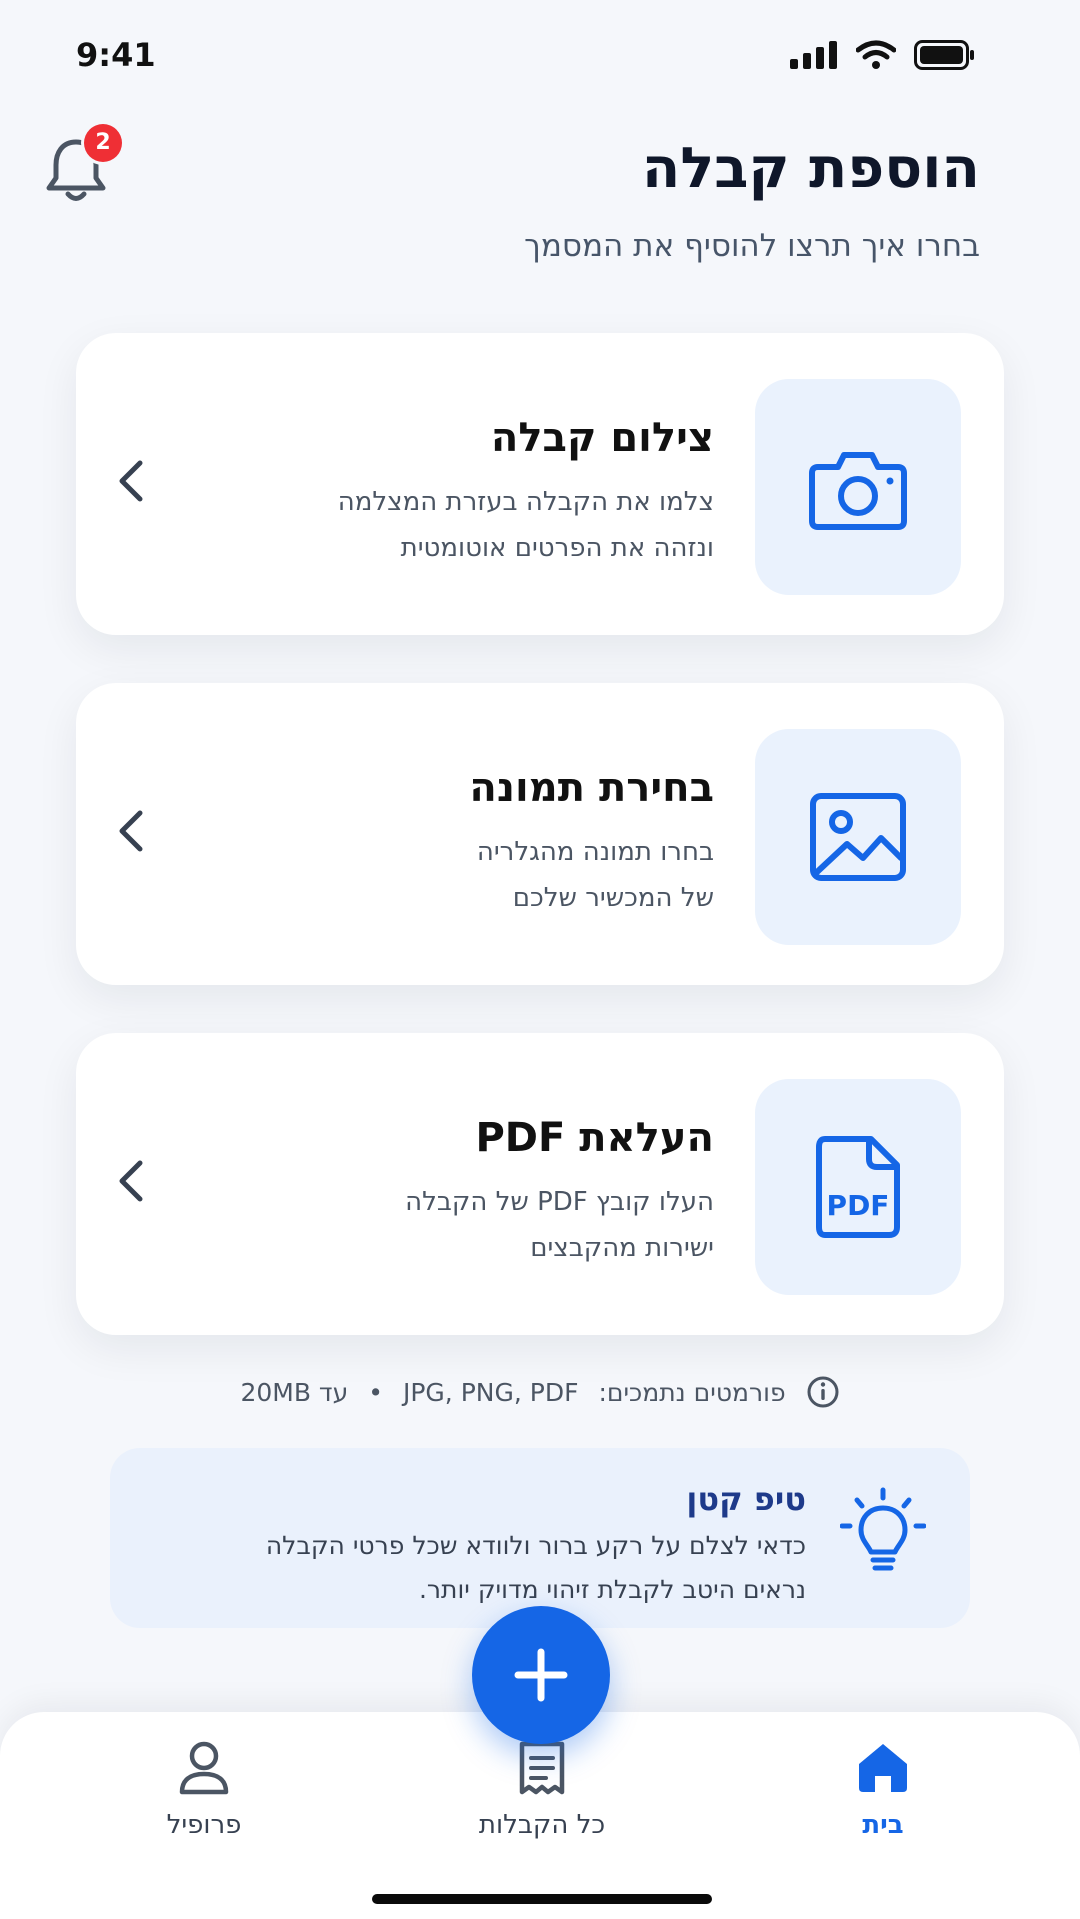 The width and height of the screenshot is (1080, 1919). Describe the element at coordinates (858, 491) in the screenshot. I see `camera-icon` at that location.